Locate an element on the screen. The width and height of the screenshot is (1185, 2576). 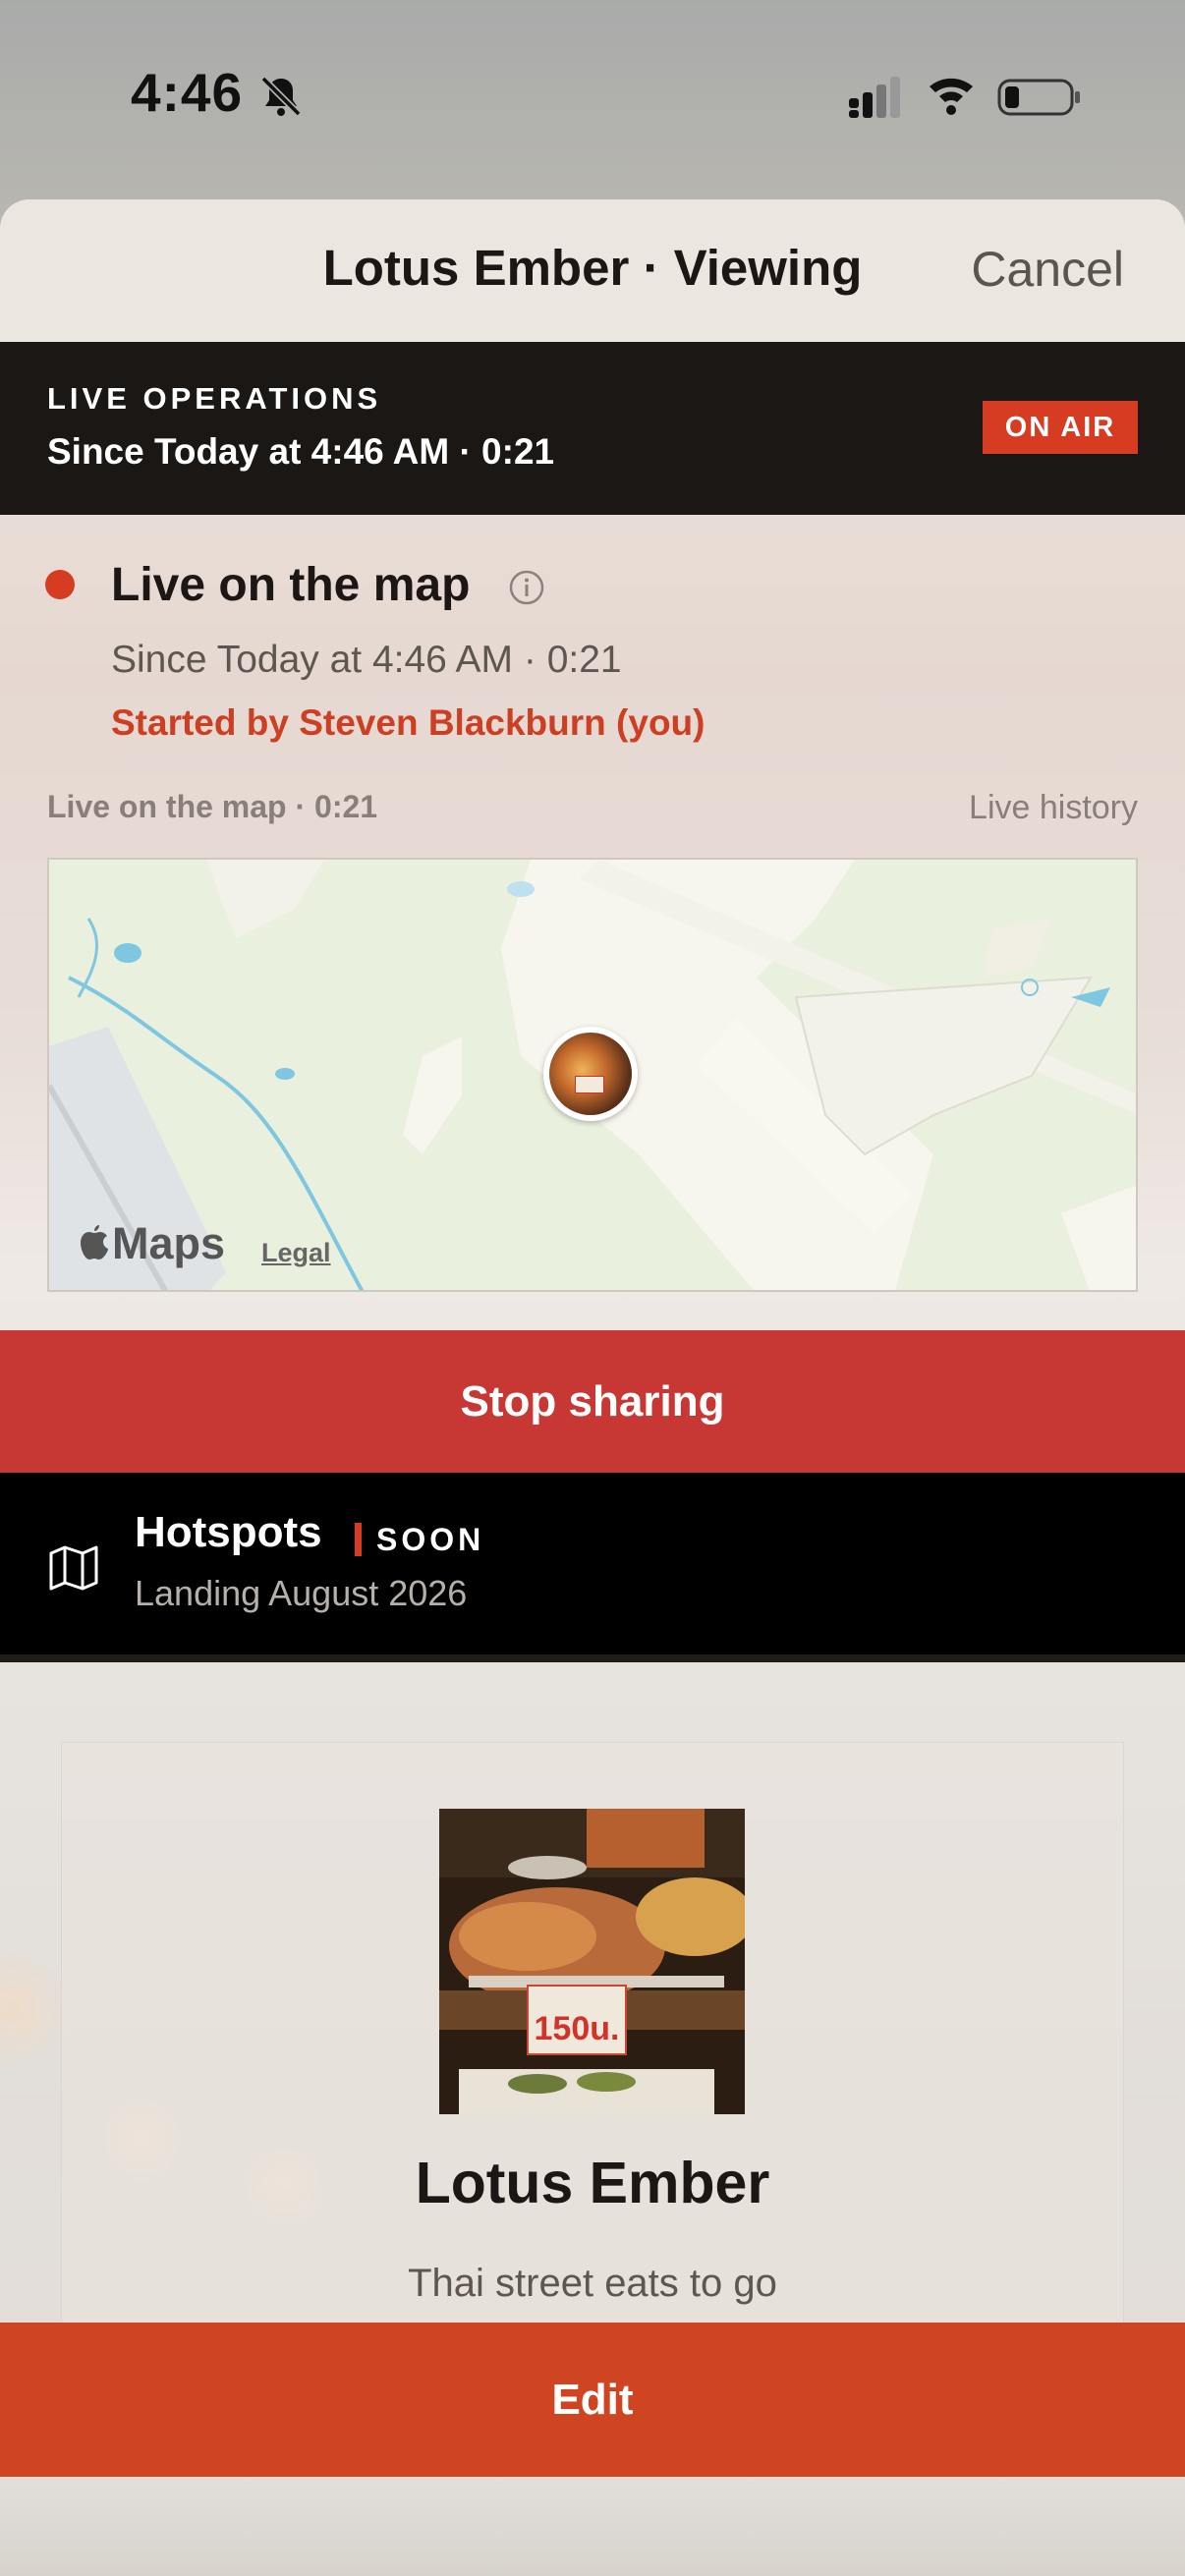
hotspots-title: Hotspots is located at coordinates (229, 1532).